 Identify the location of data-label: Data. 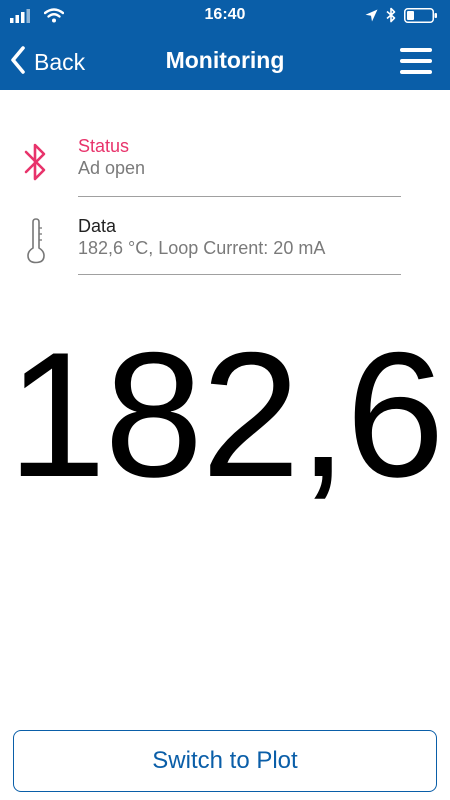
(97, 226).